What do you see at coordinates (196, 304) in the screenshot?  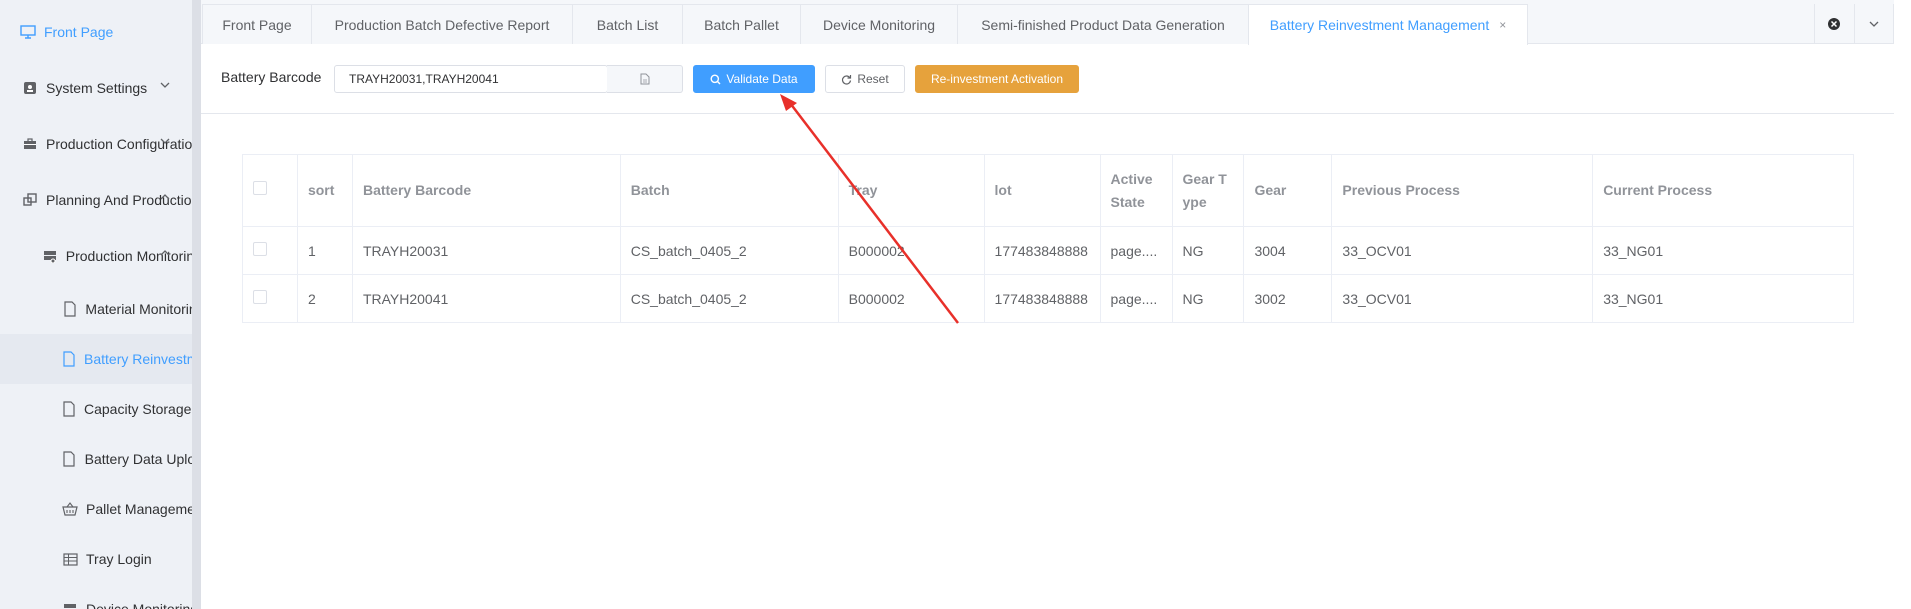 I see `sidebar-scrollbar` at bounding box center [196, 304].